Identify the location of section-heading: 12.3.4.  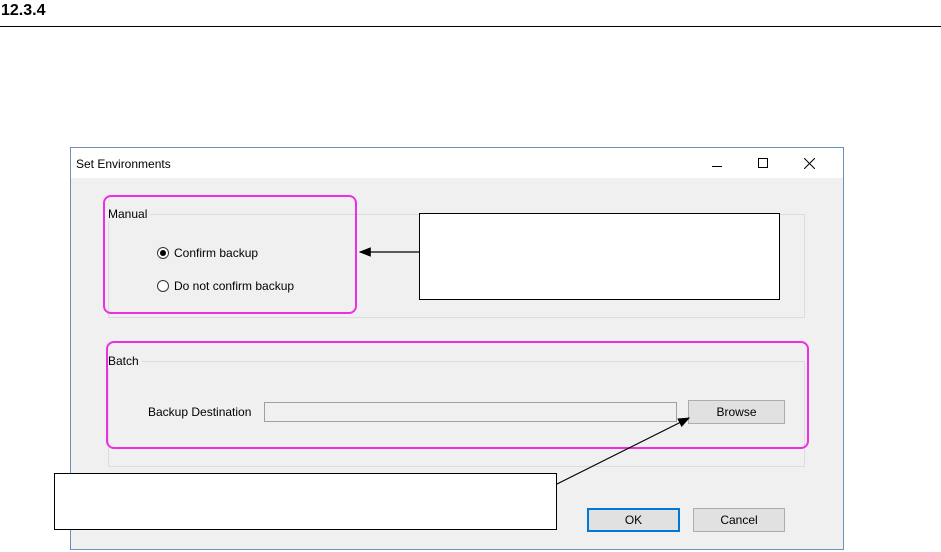
(470, 13).